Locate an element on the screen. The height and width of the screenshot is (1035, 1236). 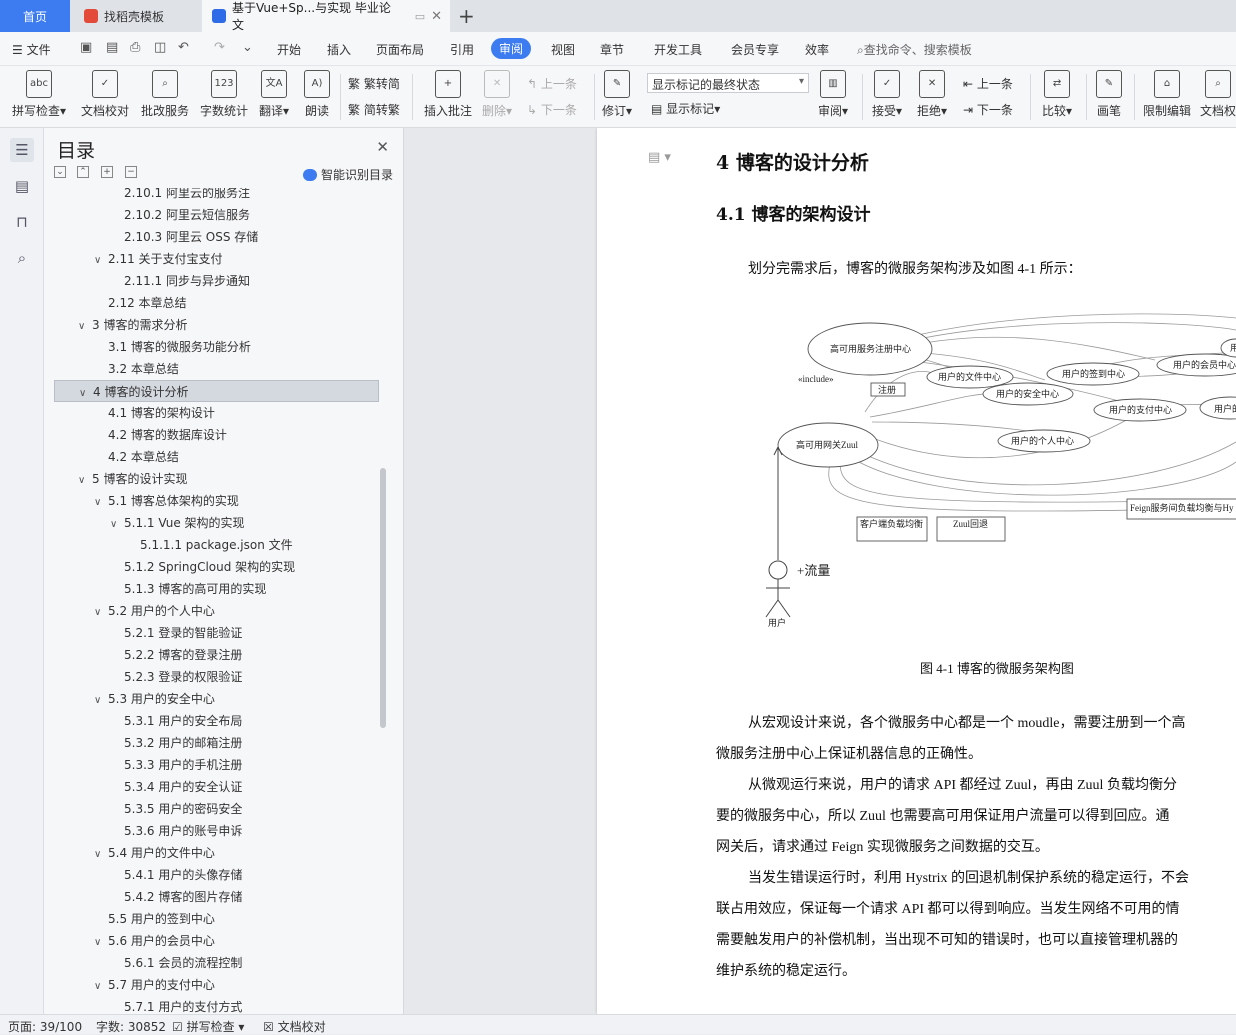
save-icon: ▣ is located at coordinates (86, 47).